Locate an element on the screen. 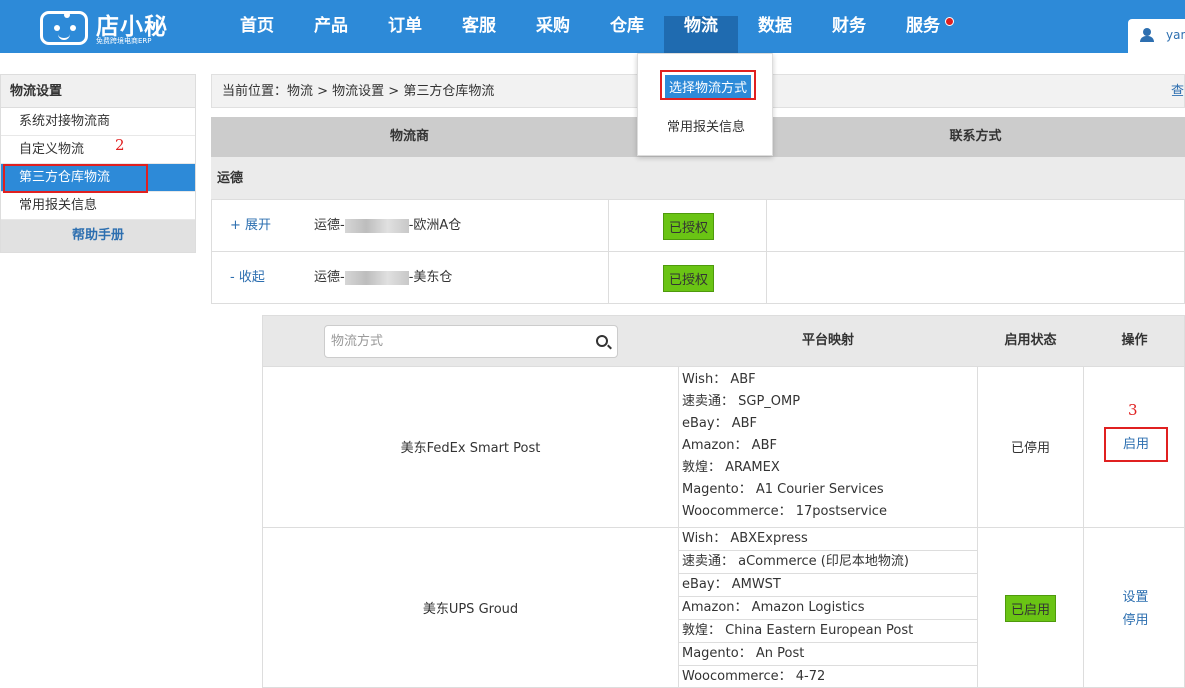 Image resolution: width=1185 pixels, height=688 pixels. mapping-line: Magento： A1 Courier Services is located at coordinates (783, 489).